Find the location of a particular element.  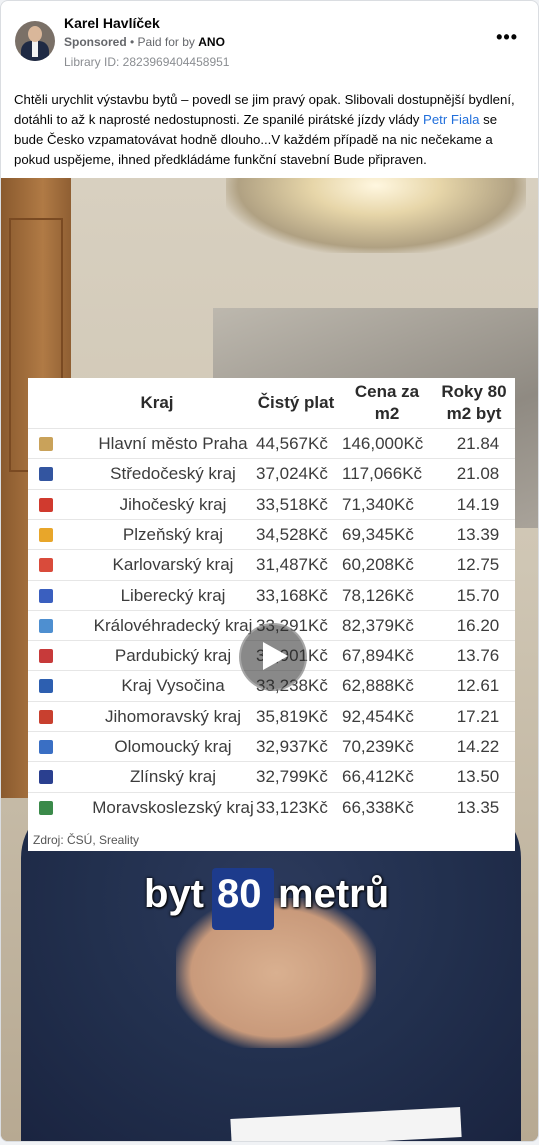

cell-plat: 32,937Kč is located at coordinates (292, 746).